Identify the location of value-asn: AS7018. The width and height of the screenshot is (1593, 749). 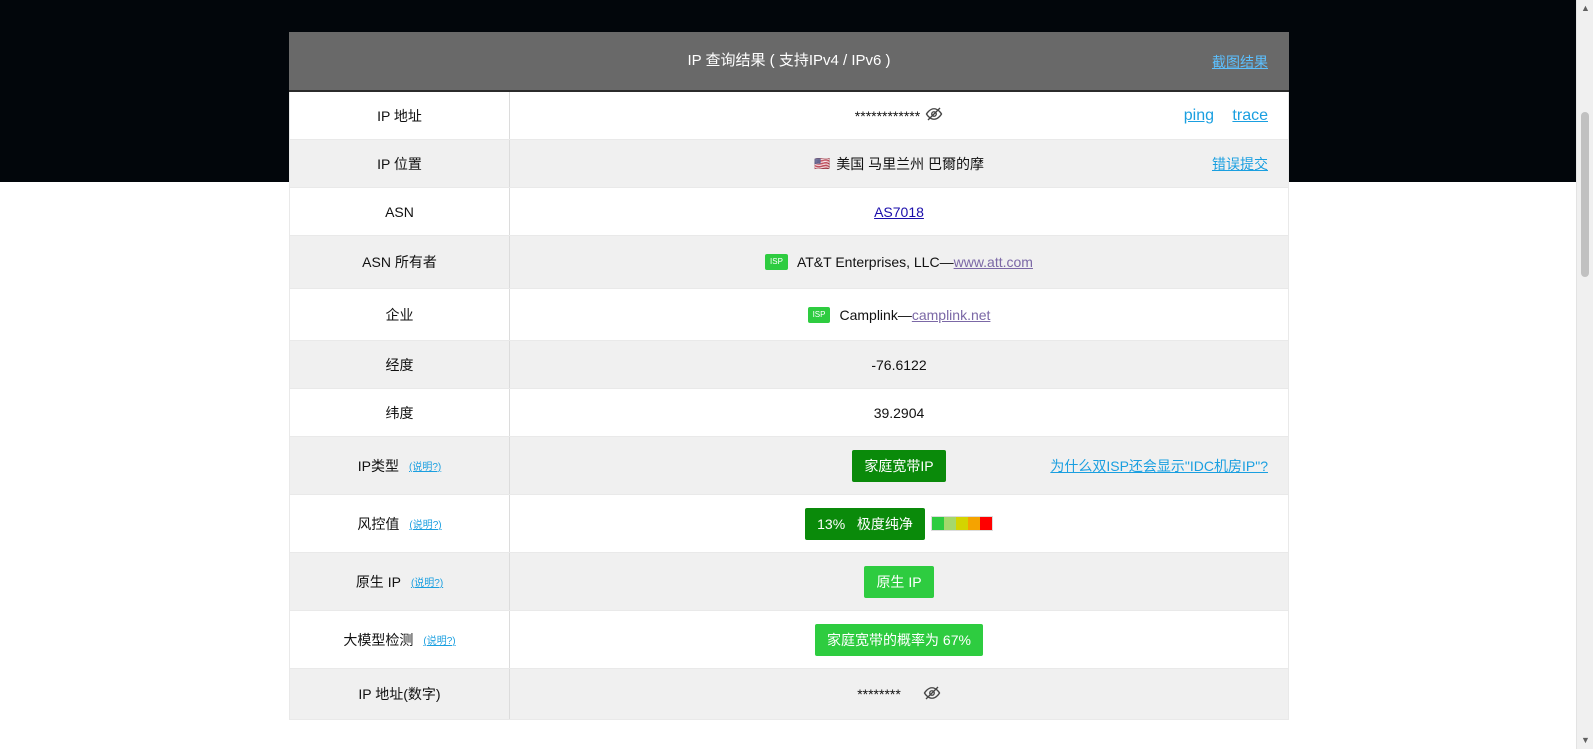
(899, 211).